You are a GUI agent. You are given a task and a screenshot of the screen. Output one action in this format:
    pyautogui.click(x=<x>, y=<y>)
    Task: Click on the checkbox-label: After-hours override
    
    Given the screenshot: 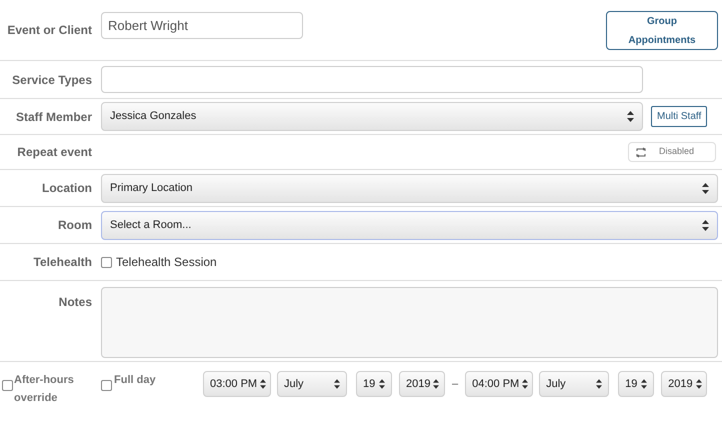 What is the action you would take?
    pyautogui.click(x=44, y=389)
    